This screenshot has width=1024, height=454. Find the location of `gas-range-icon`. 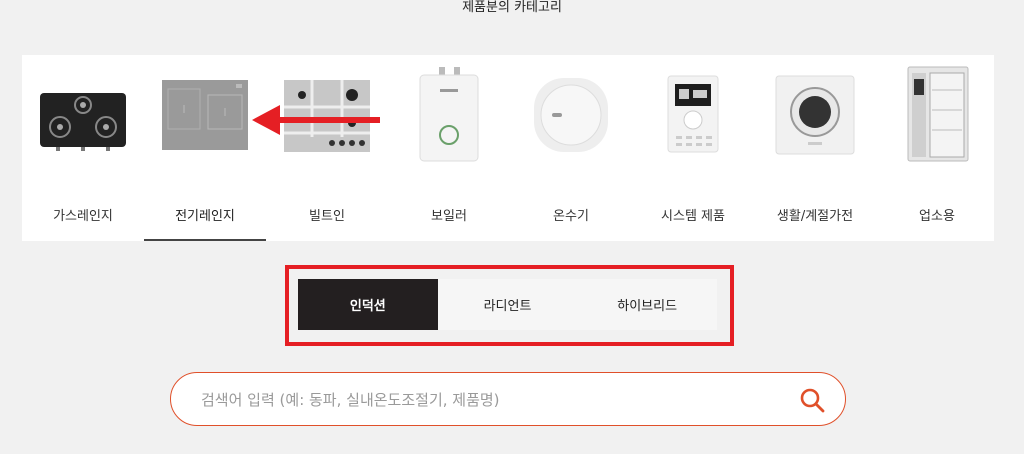

gas-range-icon is located at coordinates (83, 115).